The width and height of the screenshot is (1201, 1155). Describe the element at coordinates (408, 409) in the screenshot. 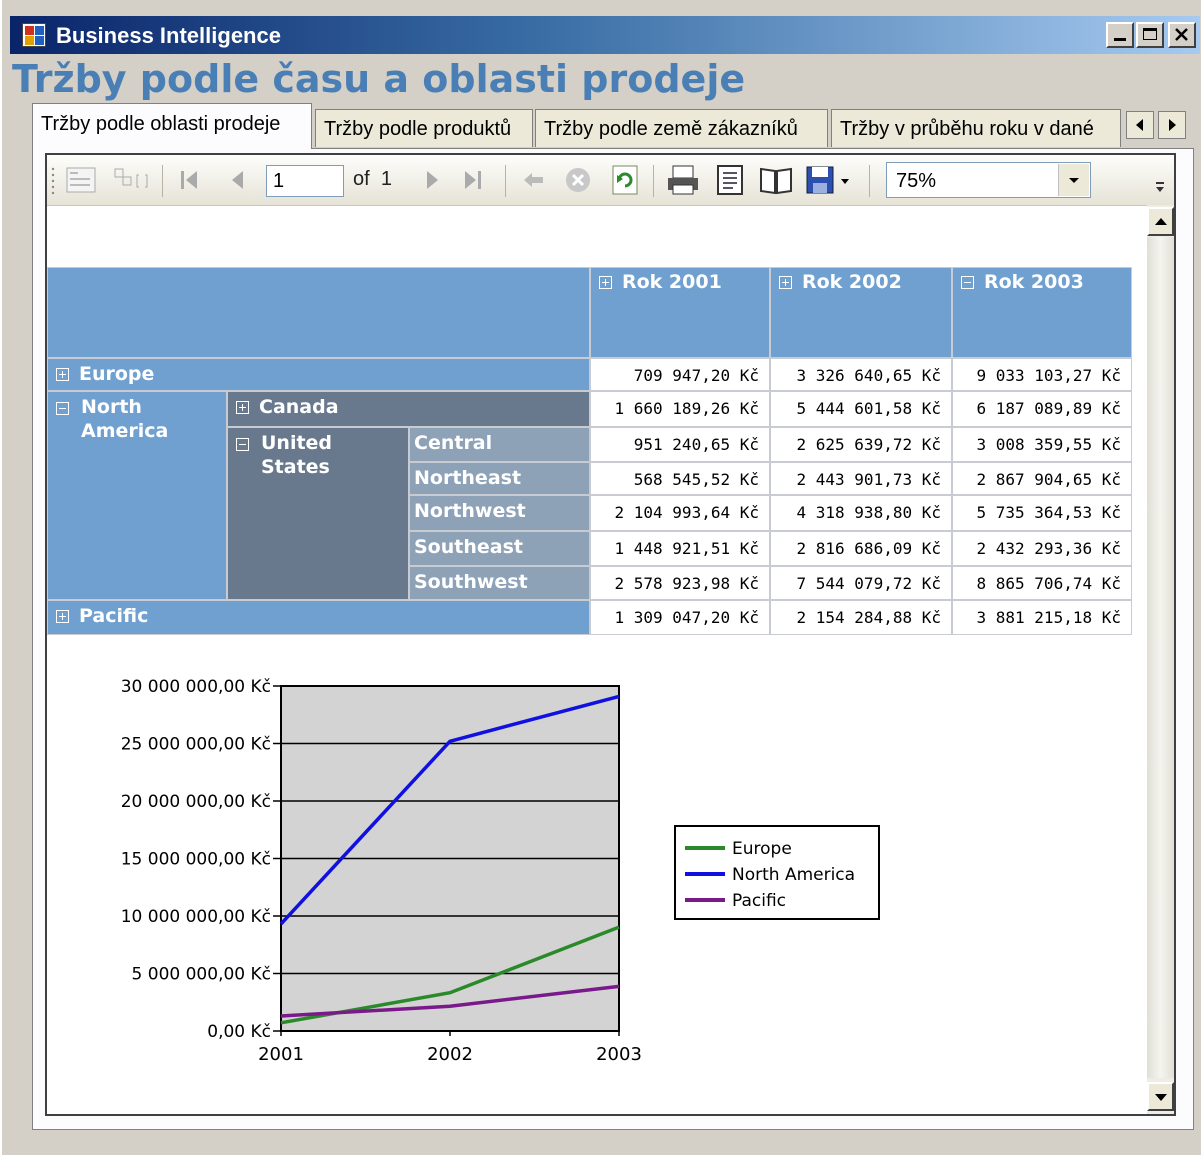

I see `row-header-canada: Canada` at that location.